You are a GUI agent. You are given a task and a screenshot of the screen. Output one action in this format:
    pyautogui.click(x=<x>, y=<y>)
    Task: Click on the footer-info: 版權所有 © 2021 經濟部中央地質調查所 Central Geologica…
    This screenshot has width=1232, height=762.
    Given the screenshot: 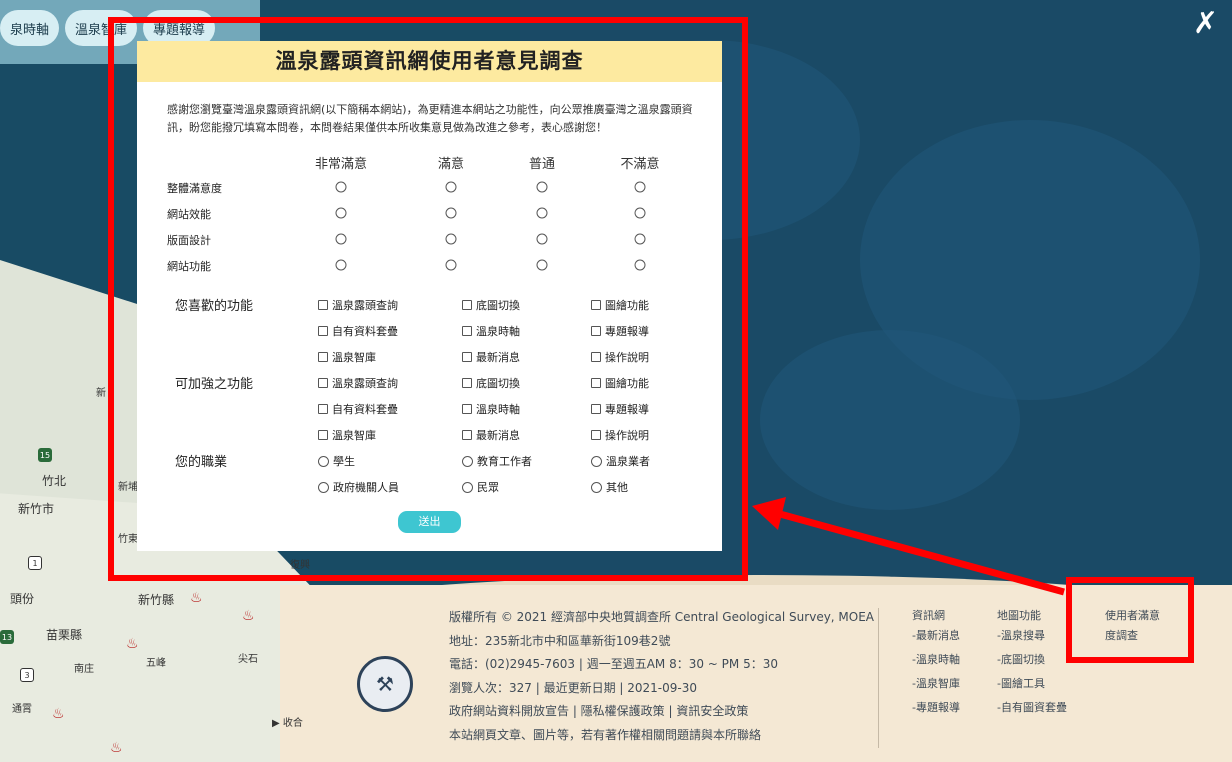 What is the action you would take?
    pyautogui.click(x=661, y=676)
    